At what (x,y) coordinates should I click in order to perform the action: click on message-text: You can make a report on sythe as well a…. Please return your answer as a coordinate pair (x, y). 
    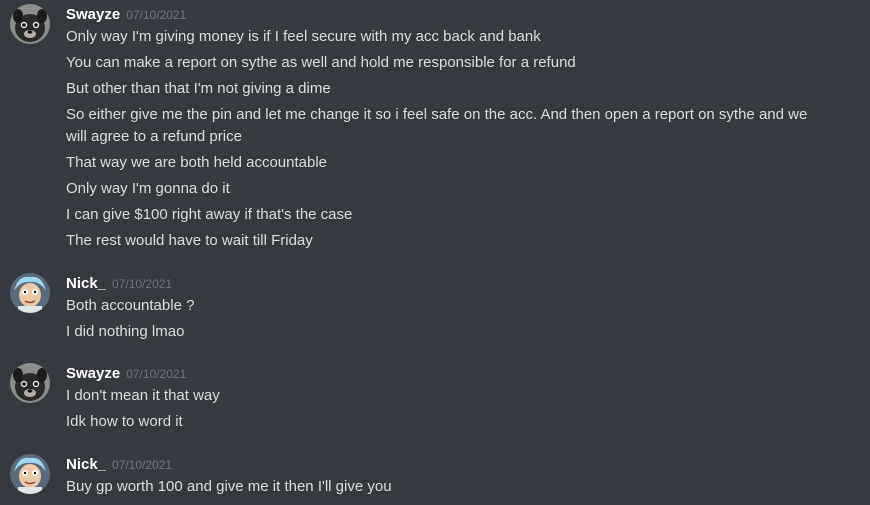
    Looking at the image, I should click on (321, 62).